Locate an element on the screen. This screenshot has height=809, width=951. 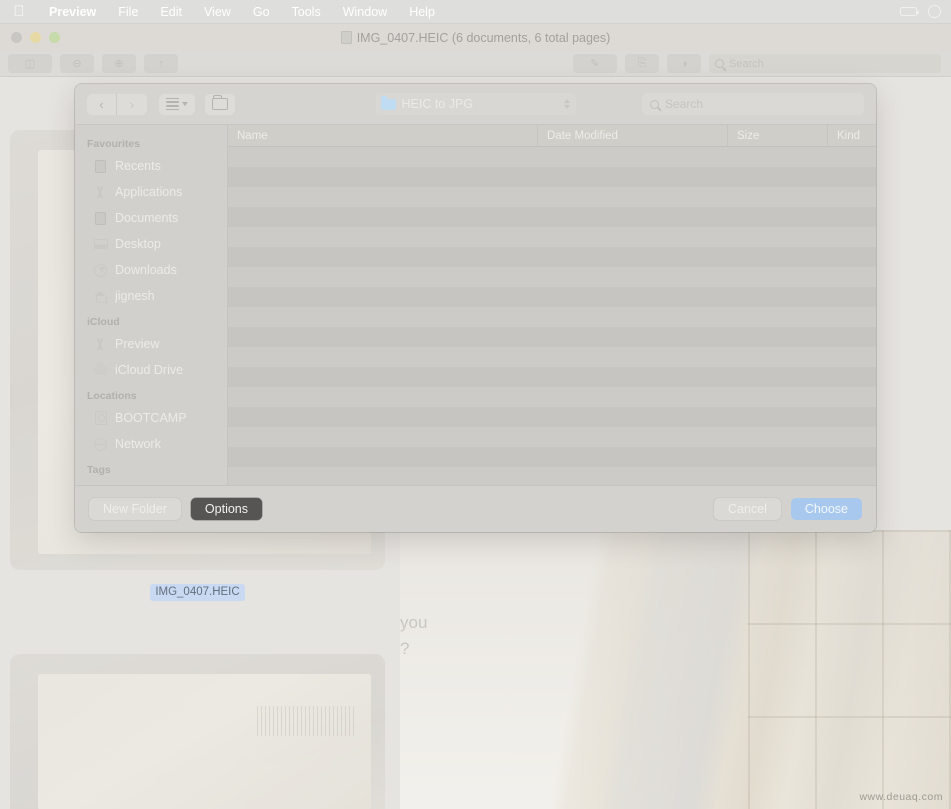
sidebar-section-locations: Locations is located at coordinates (112, 396).